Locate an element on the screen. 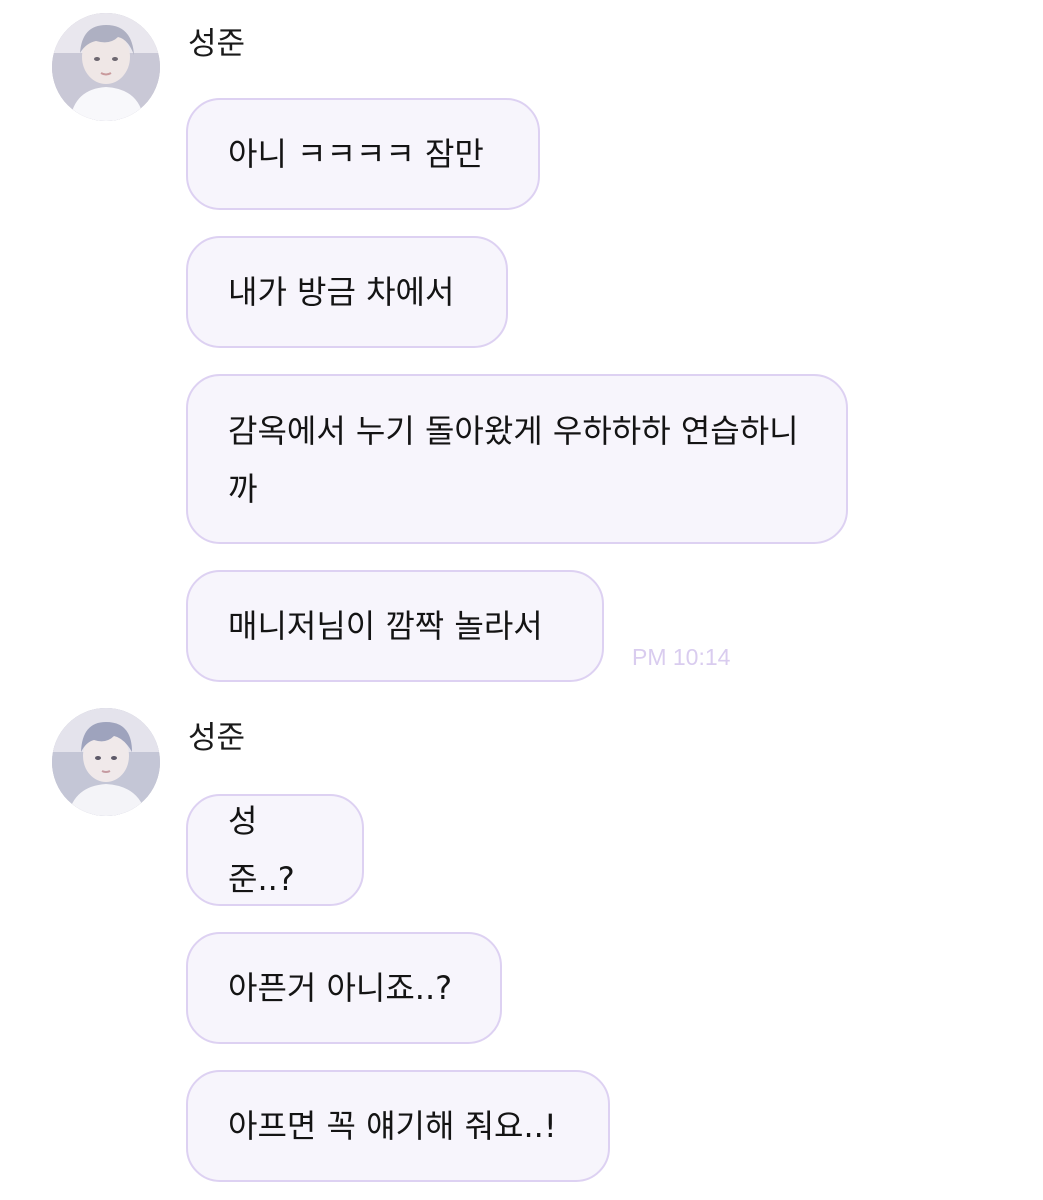 The width and height of the screenshot is (1043, 1200). message-bubble: 아니 ㅋㅋㅋㅋ 잠만 is located at coordinates (363, 154).